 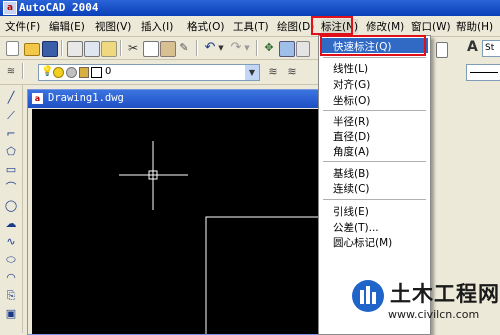 I want to click on rectangle-icon: ▭, so click(x=11, y=170).